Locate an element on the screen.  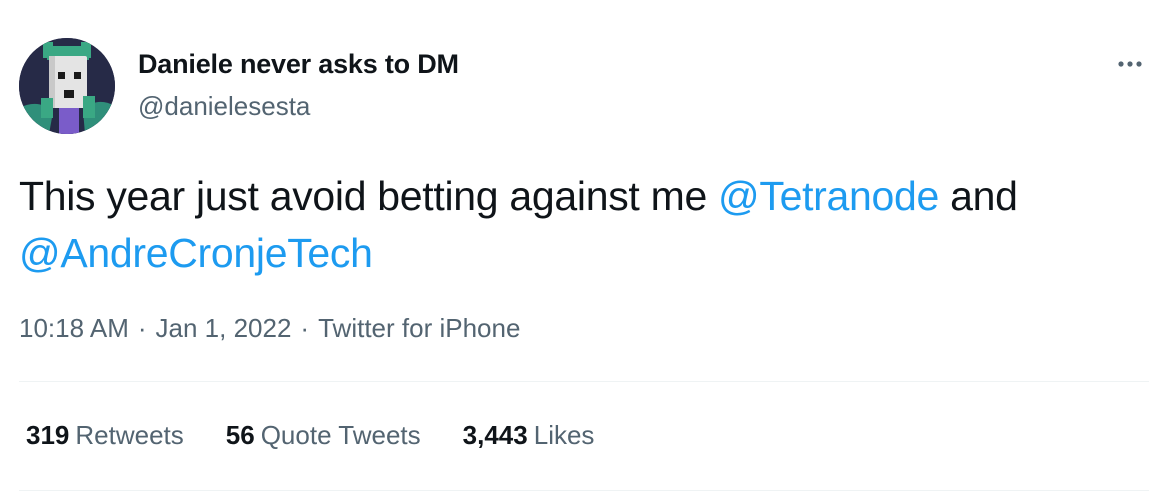
author-handle: @danielesesta is located at coordinates (224, 106).